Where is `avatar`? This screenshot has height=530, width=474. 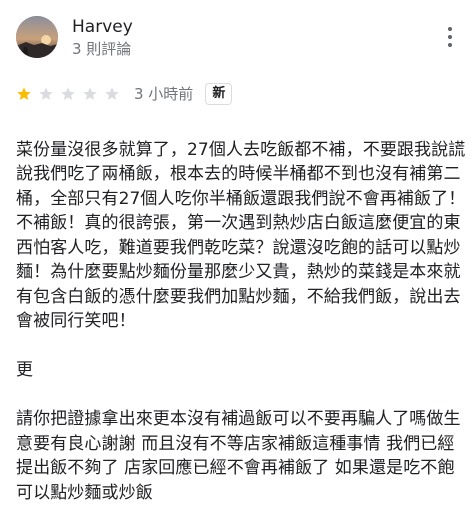 avatar is located at coordinates (37, 37).